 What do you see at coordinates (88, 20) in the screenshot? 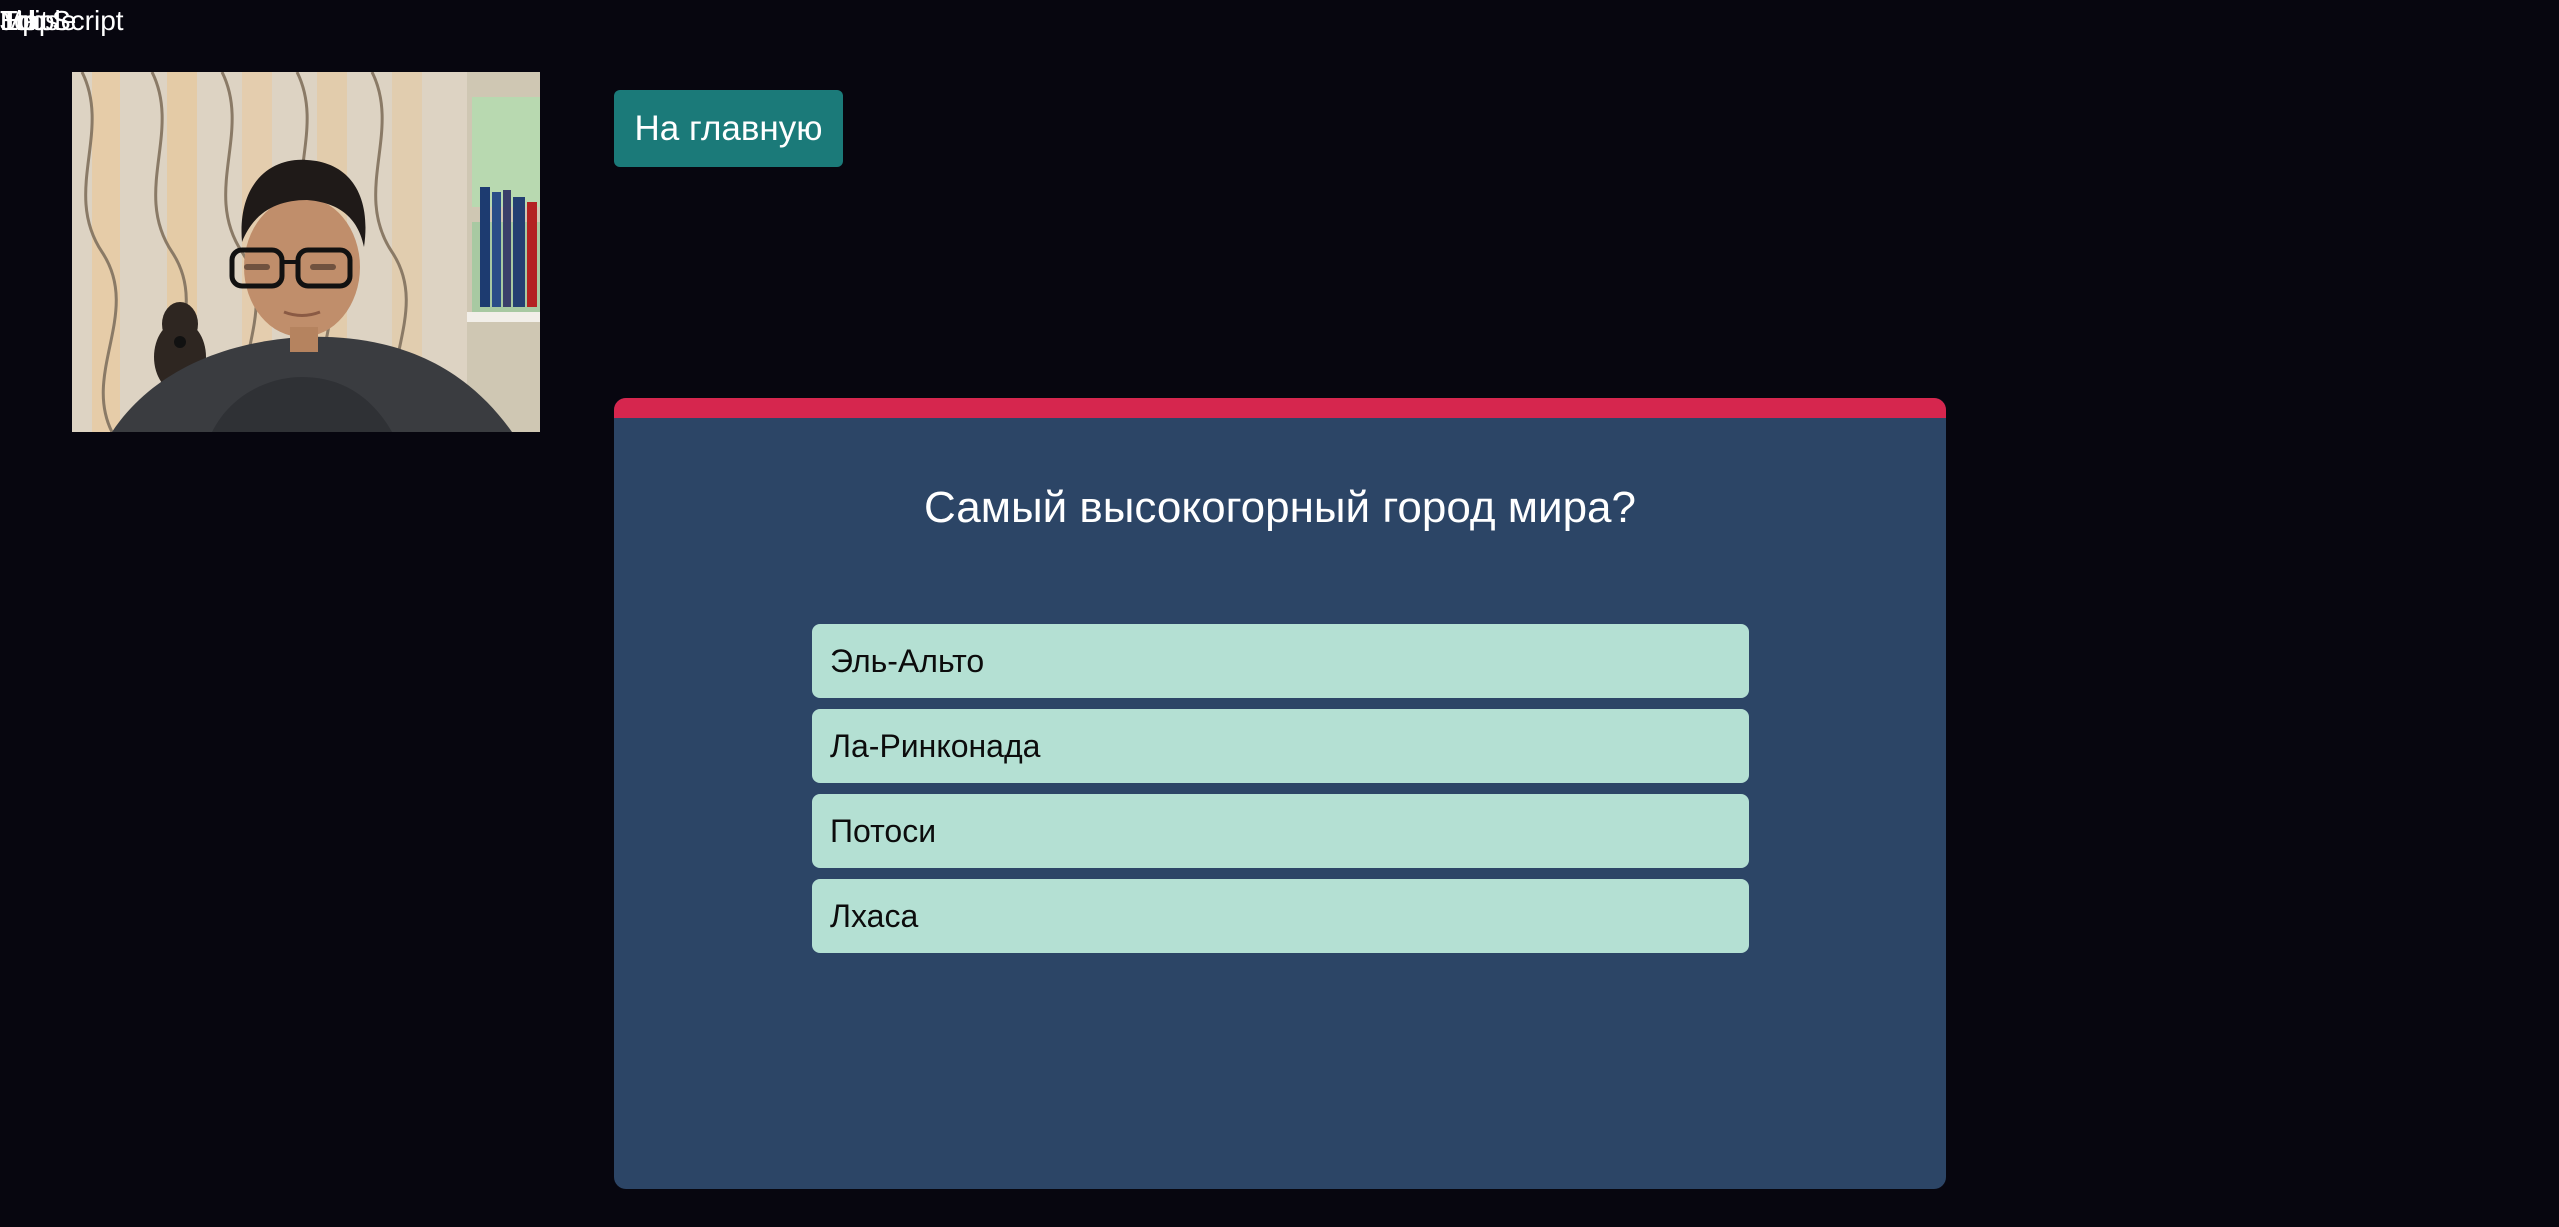
I see `overlay-text: Script` at bounding box center [88, 20].